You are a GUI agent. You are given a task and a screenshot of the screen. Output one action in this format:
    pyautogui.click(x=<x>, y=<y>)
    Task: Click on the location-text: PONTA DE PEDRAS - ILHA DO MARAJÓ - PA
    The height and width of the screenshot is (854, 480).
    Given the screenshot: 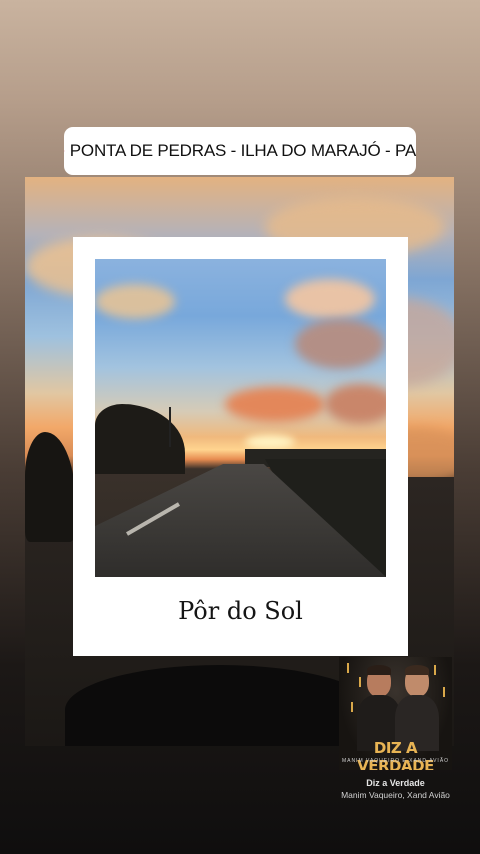 What is the action you would take?
    pyautogui.click(x=242, y=150)
    